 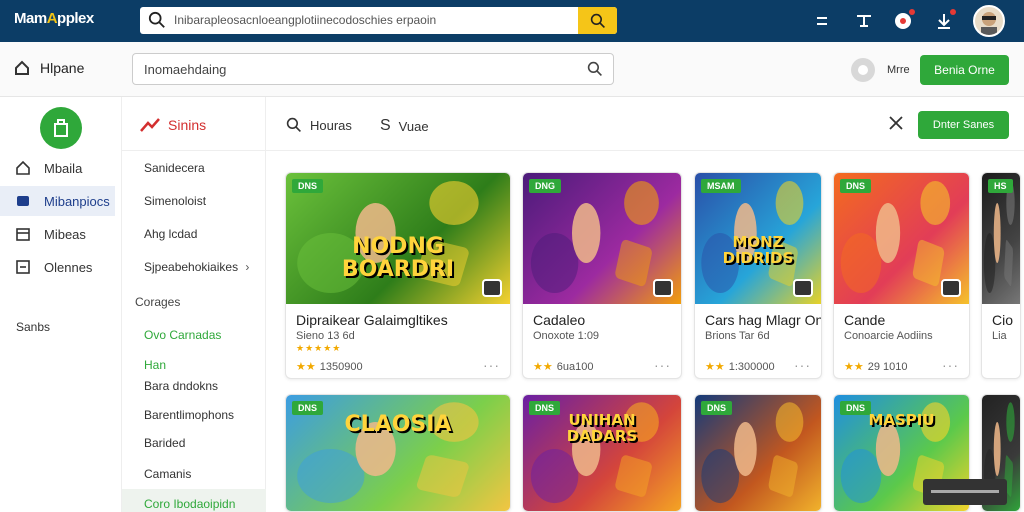 I want to click on enter-games-button: Dnter Sanes, so click(x=963, y=125).